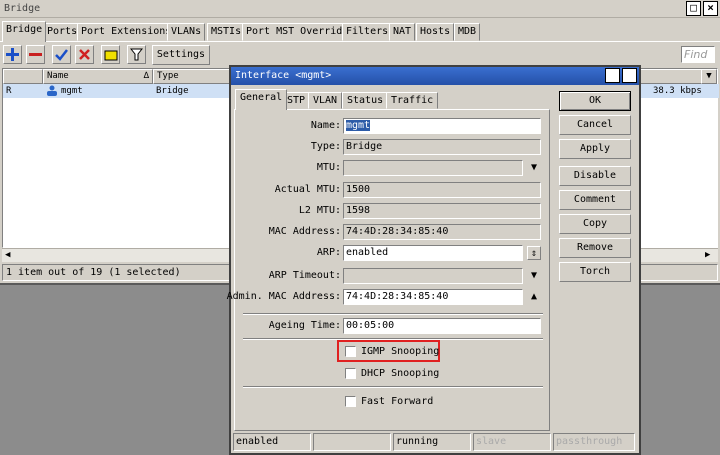 The height and width of the screenshot is (455, 720). Describe the element at coordinates (325, 146) in the screenshot. I see `type-label: Type:` at that location.